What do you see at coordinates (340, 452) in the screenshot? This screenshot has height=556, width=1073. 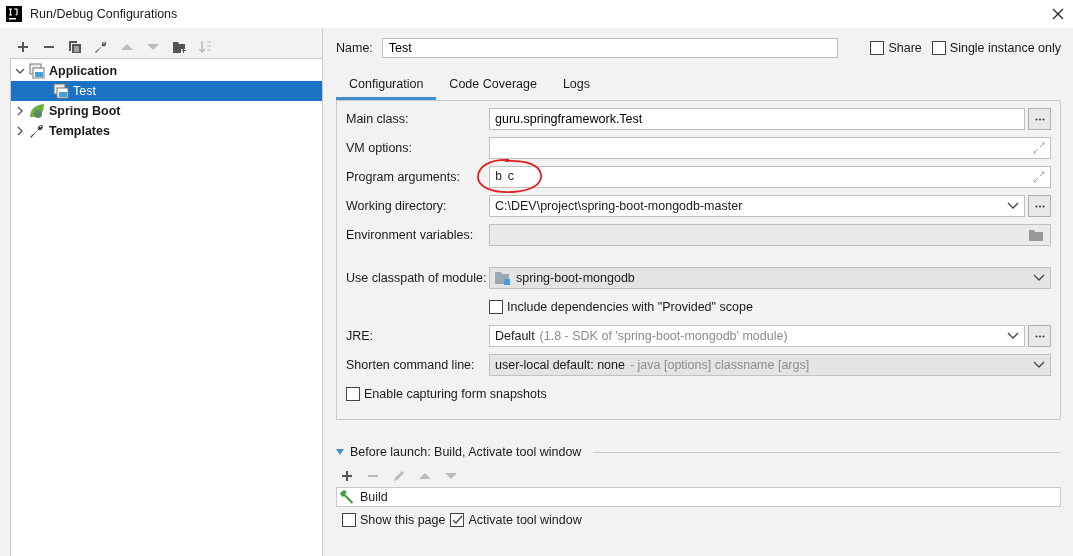 I see `triangle-down-icon` at bounding box center [340, 452].